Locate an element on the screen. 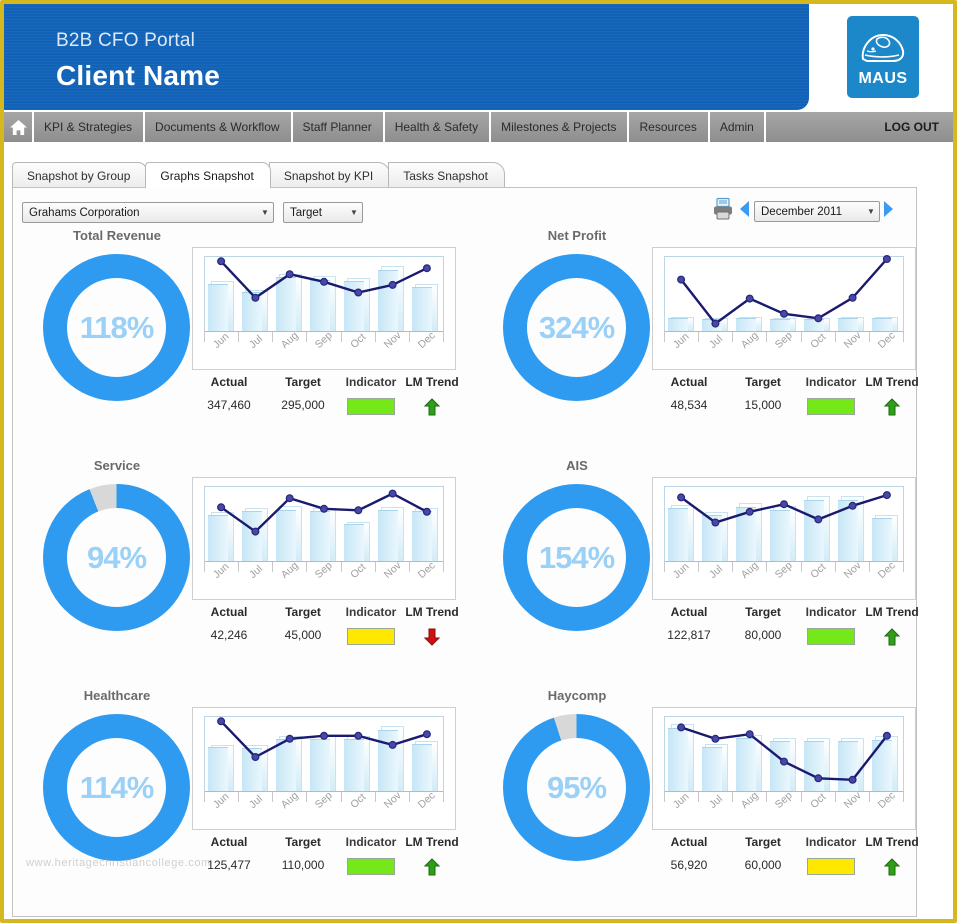 This screenshot has width=957, height=923. page-title: Client Name is located at coordinates (138, 75).